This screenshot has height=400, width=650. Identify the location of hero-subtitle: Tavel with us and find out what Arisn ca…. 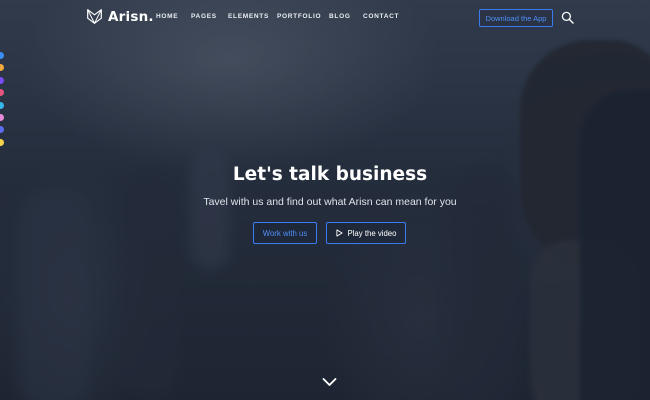
(330, 202).